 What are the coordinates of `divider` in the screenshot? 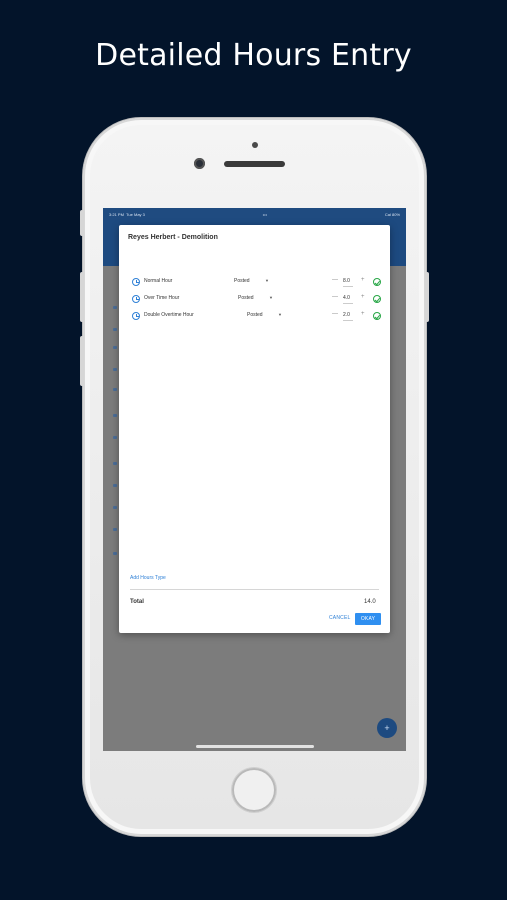 It's located at (254, 589).